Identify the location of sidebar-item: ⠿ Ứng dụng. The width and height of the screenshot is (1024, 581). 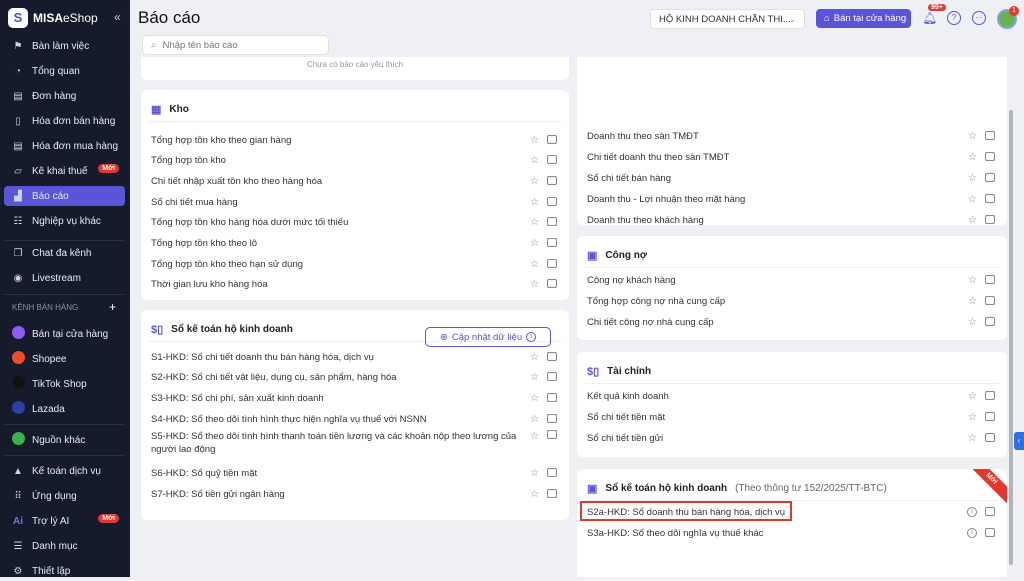
(64, 496).